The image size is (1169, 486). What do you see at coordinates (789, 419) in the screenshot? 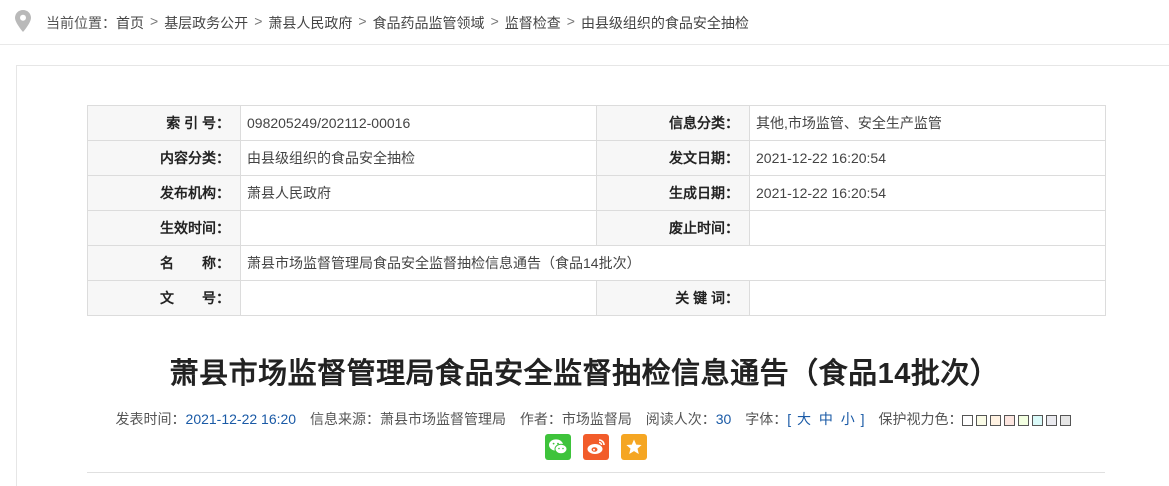
I see `font-bracket-open: [` at bounding box center [789, 419].